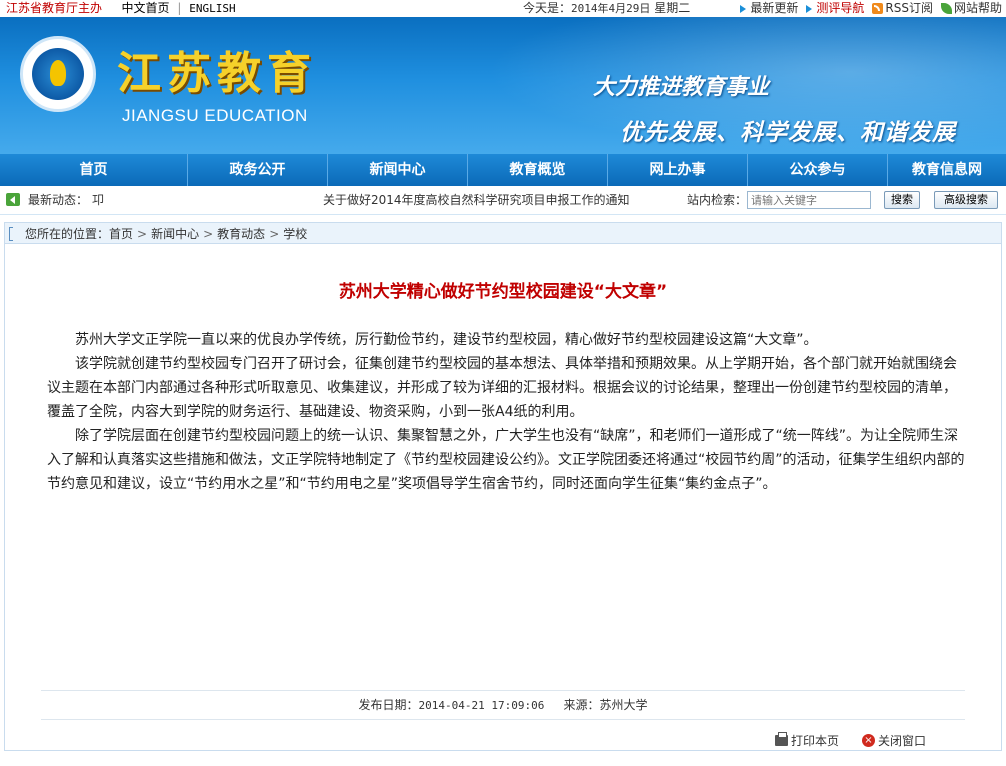  Describe the element at coordinates (672, 8) in the screenshot. I see `weekday: 星期二` at that location.